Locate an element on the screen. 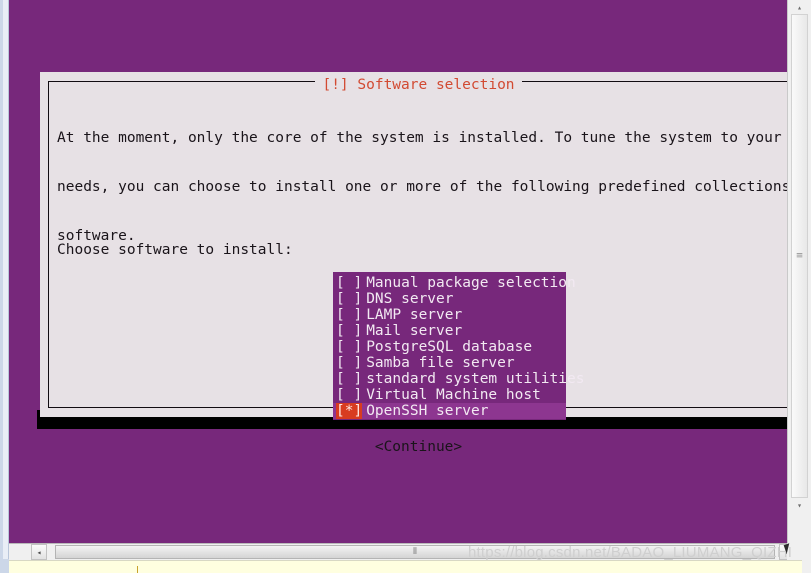 Image resolution: width=811 pixels, height=573 pixels. viewer-bottom-strip is located at coordinates (405, 566).